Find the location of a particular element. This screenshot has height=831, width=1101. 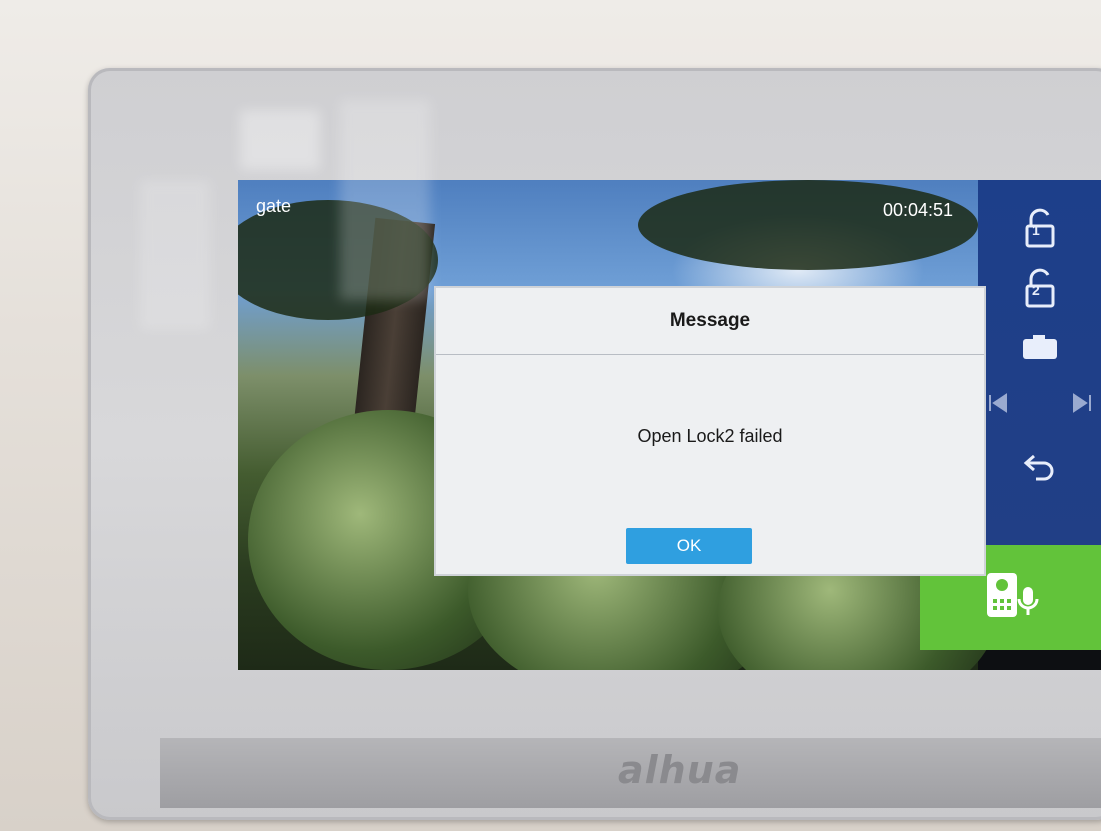

brand-logo: alhua is located at coordinates (680, 770).